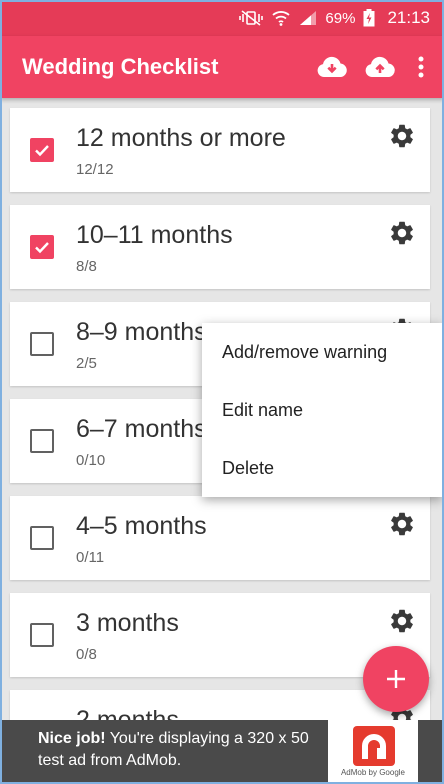 The height and width of the screenshot is (784, 444). Describe the element at coordinates (408, 17) in the screenshot. I see `clock: 21:13` at that location.